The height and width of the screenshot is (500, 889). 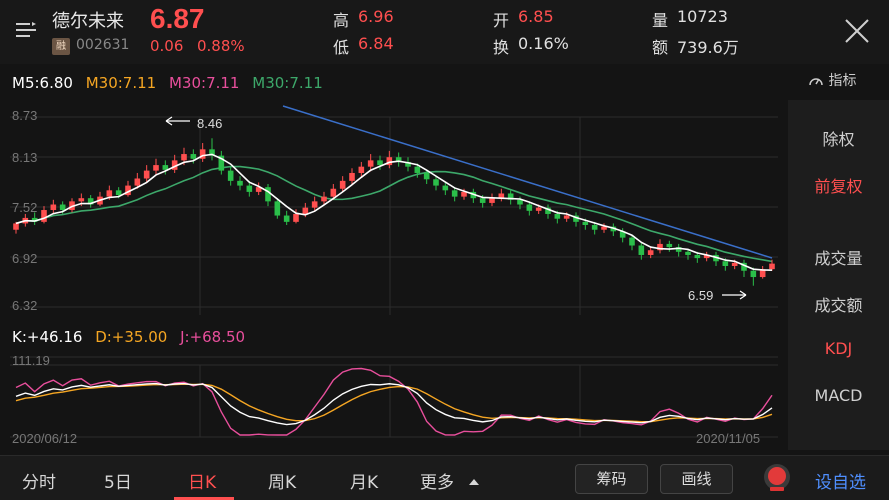 I want to click on ma30-pink-label: M30:7.11, so click(x=204, y=83).